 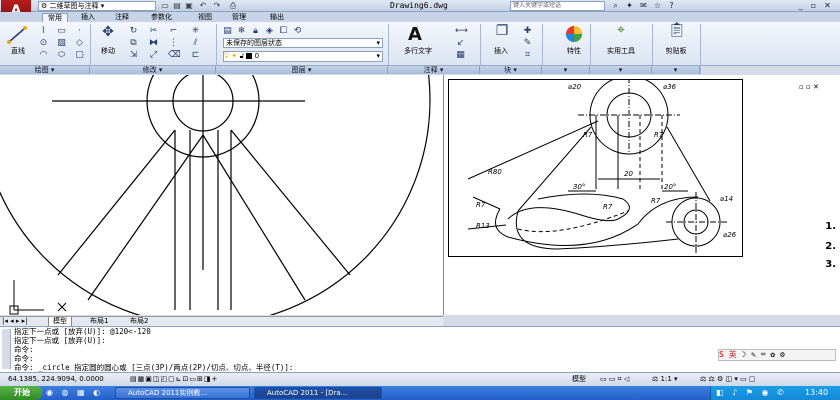 I want to click on properties-label: 特性, so click(x=574, y=51).